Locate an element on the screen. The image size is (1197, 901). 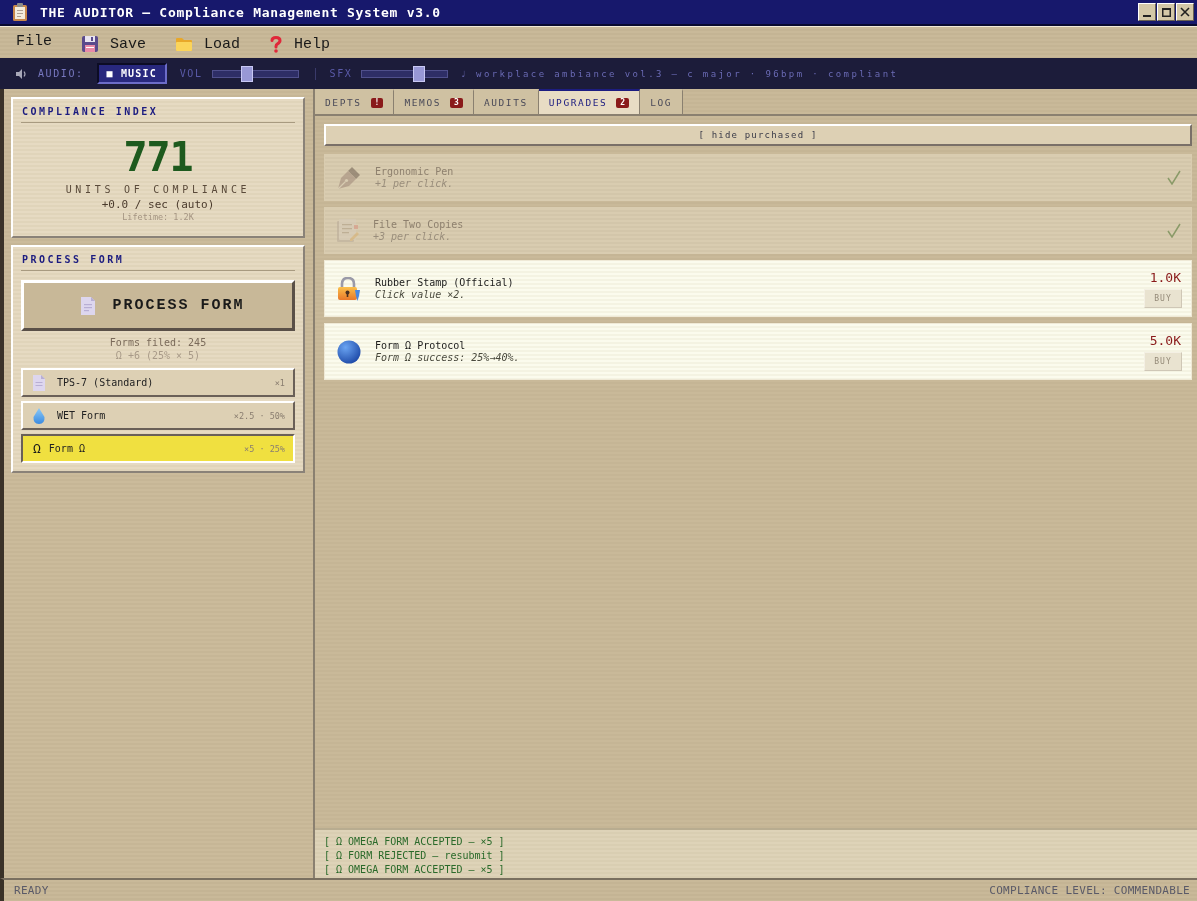
audio-label: AUDIO: is located at coordinates (61, 73).